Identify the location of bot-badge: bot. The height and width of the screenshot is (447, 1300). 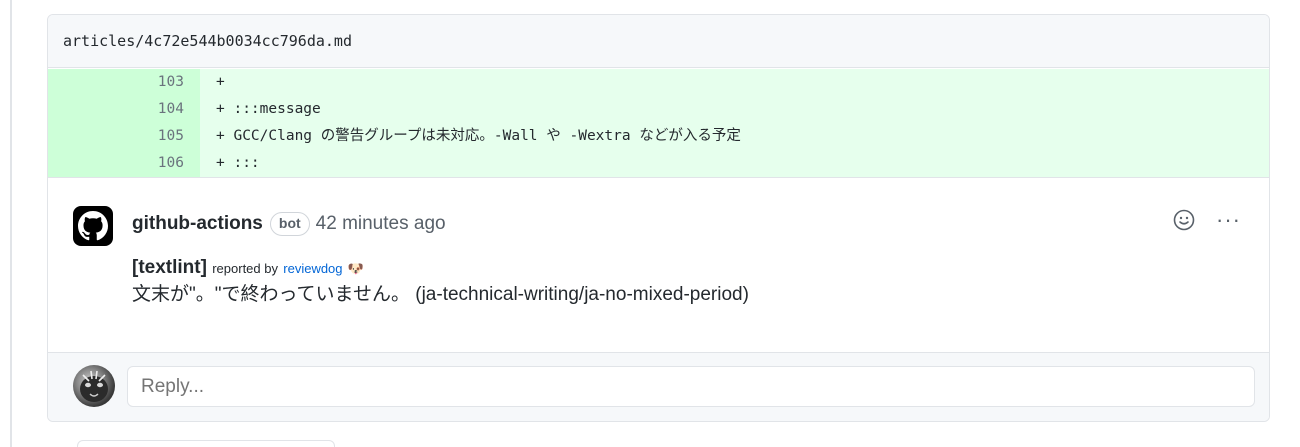
(289, 224).